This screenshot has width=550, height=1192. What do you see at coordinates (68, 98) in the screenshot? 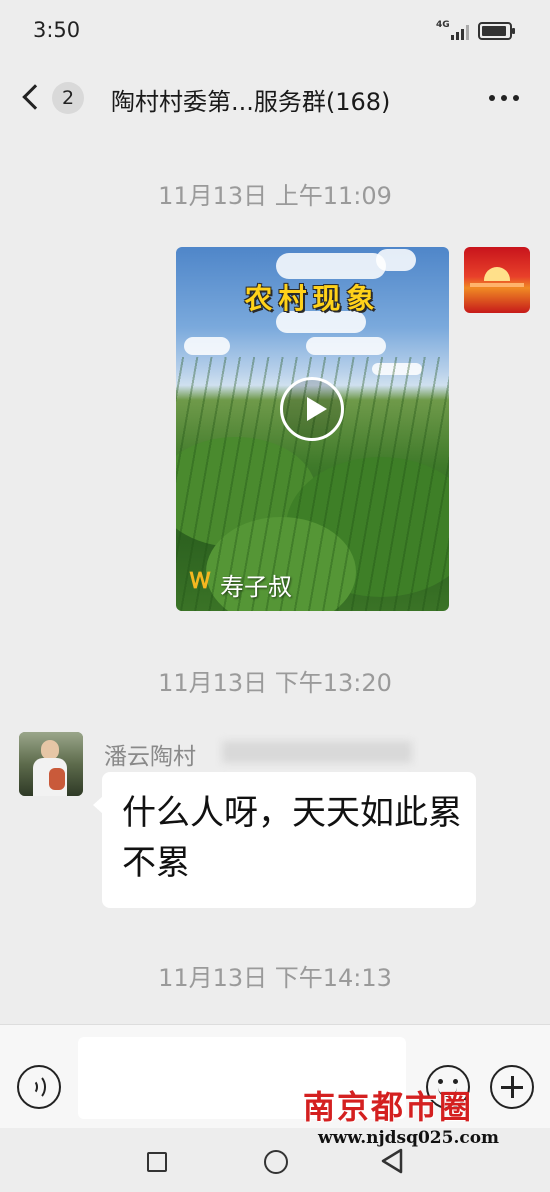
I see `unread-badge: 2` at bounding box center [68, 98].